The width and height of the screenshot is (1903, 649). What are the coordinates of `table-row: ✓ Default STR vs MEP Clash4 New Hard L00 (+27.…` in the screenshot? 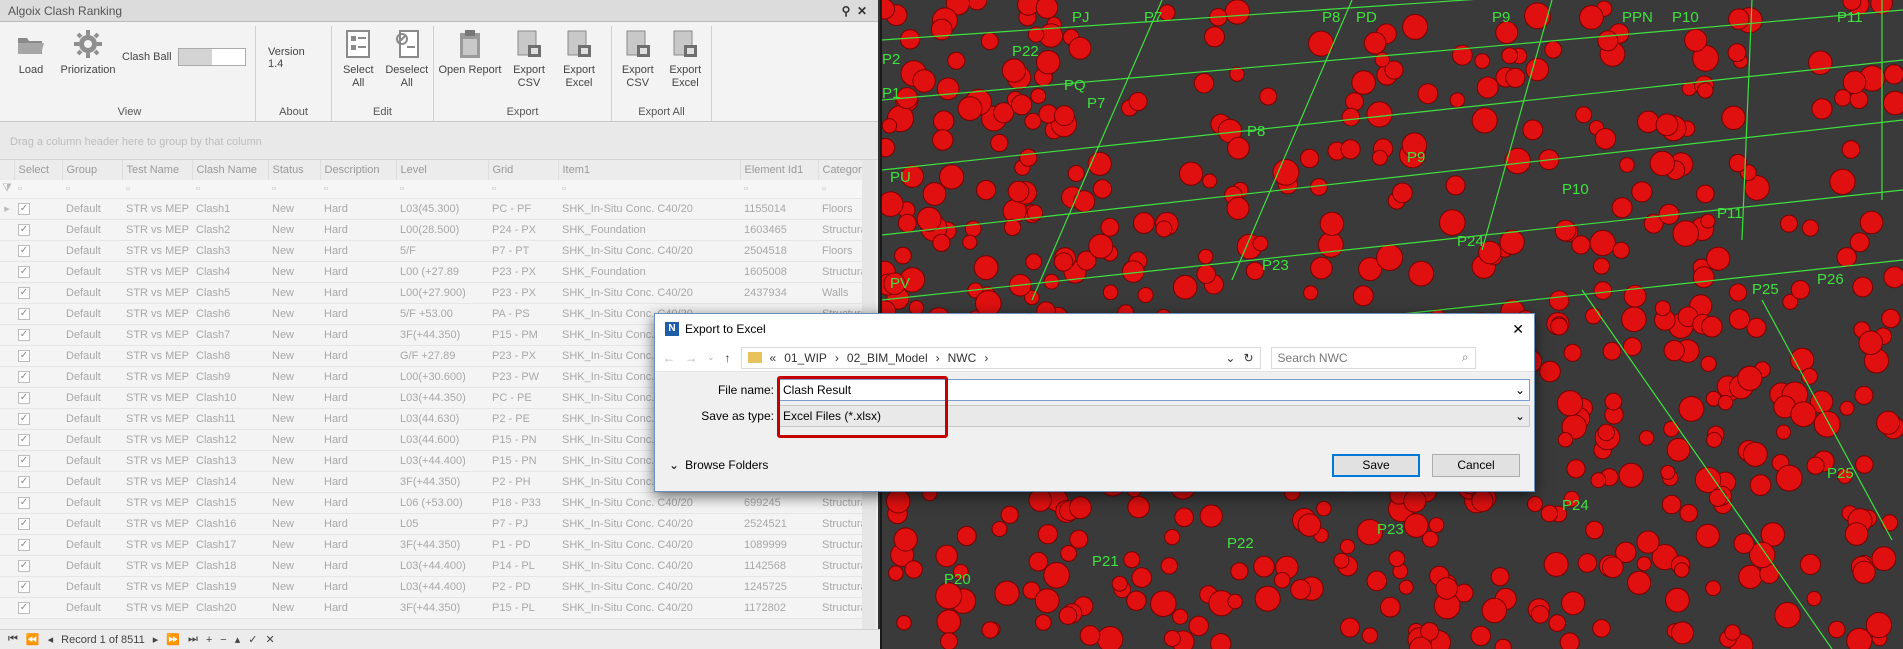 It's located at (431, 272).